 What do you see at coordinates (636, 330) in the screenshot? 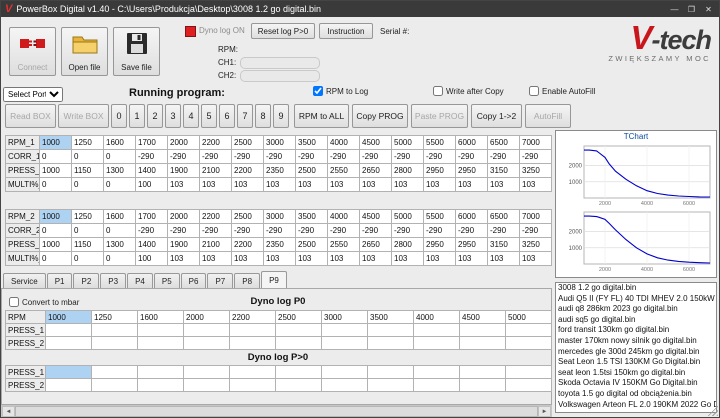
I see `file-item: ford transit 130km go digital.bin` at bounding box center [636, 330].